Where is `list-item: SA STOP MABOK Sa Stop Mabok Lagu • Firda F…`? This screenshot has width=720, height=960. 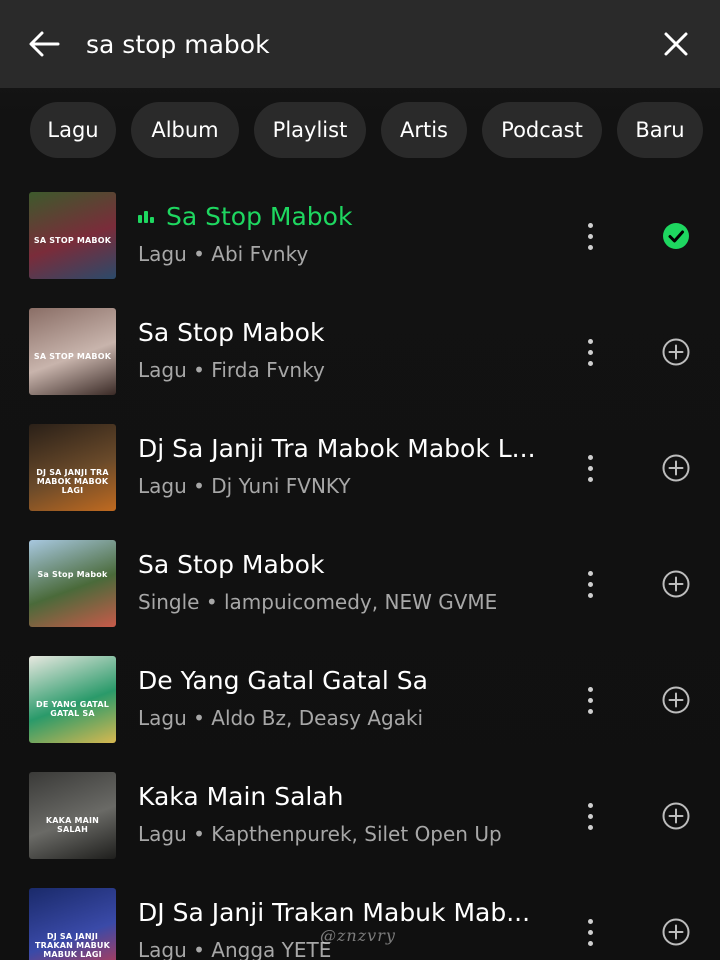 list-item: SA STOP MABOK Sa Stop Mabok Lagu • Firda F… is located at coordinates (360, 352).